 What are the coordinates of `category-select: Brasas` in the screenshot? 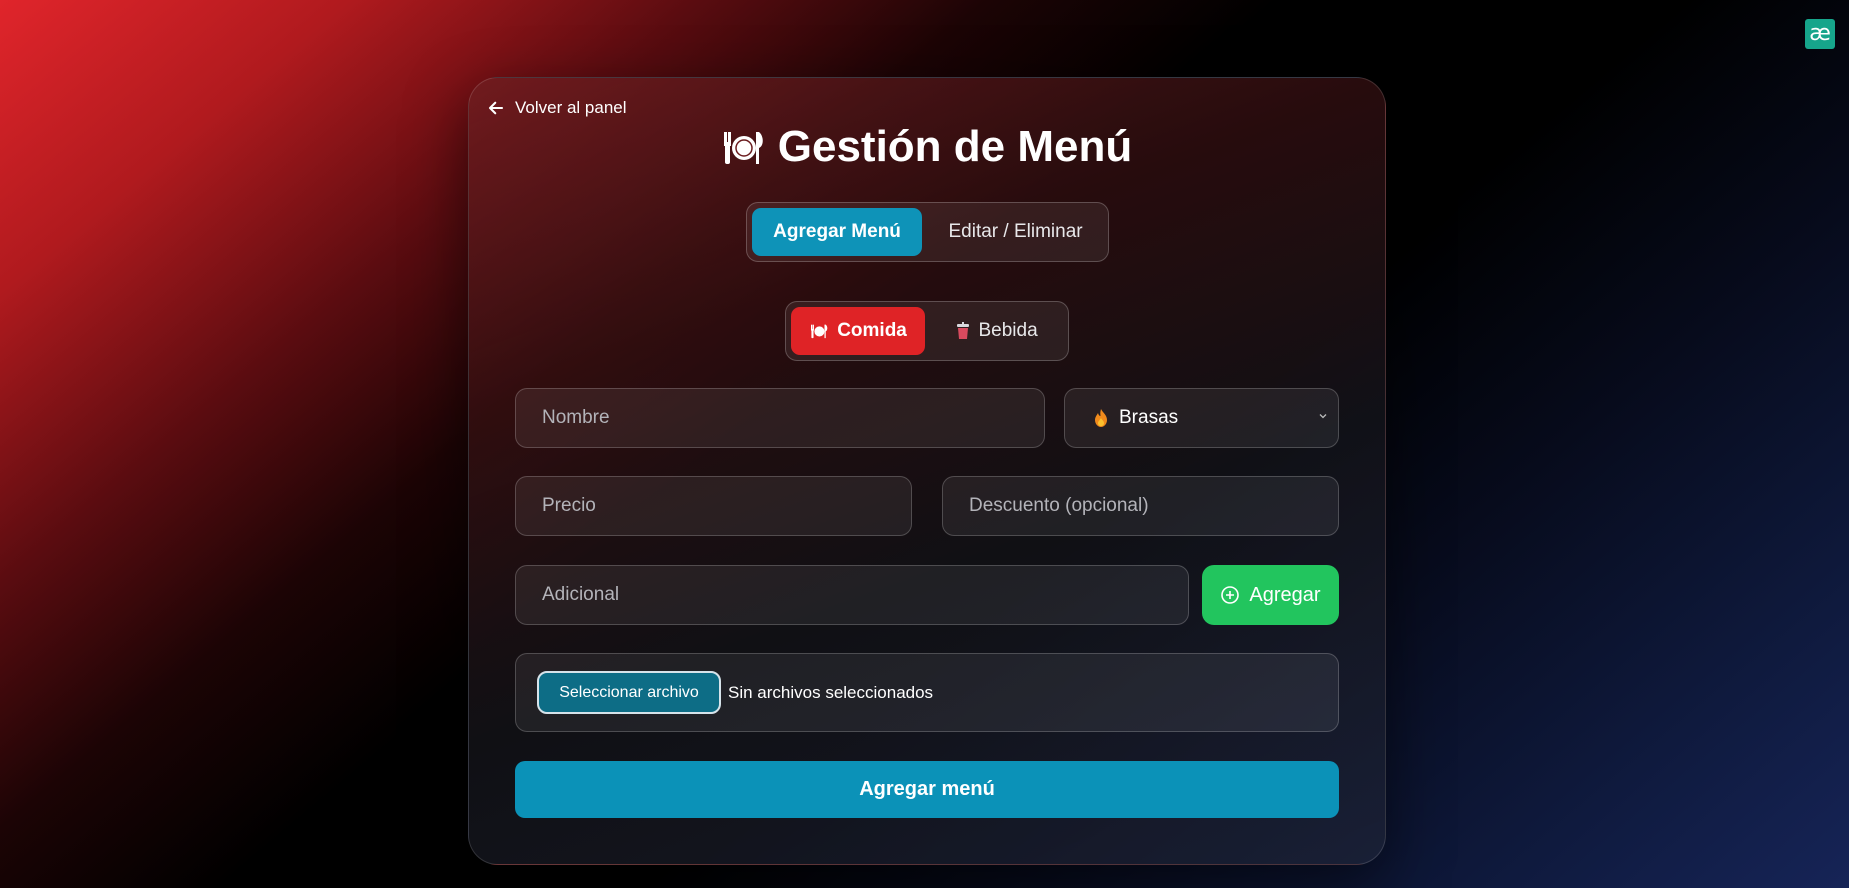 It's located at (1201, 418).